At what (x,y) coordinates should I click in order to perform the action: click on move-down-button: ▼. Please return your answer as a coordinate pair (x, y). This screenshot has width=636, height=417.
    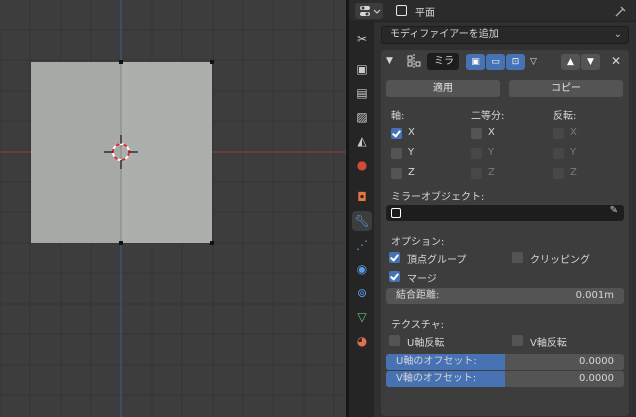
    Looking at the image, I should click on (590, 62).